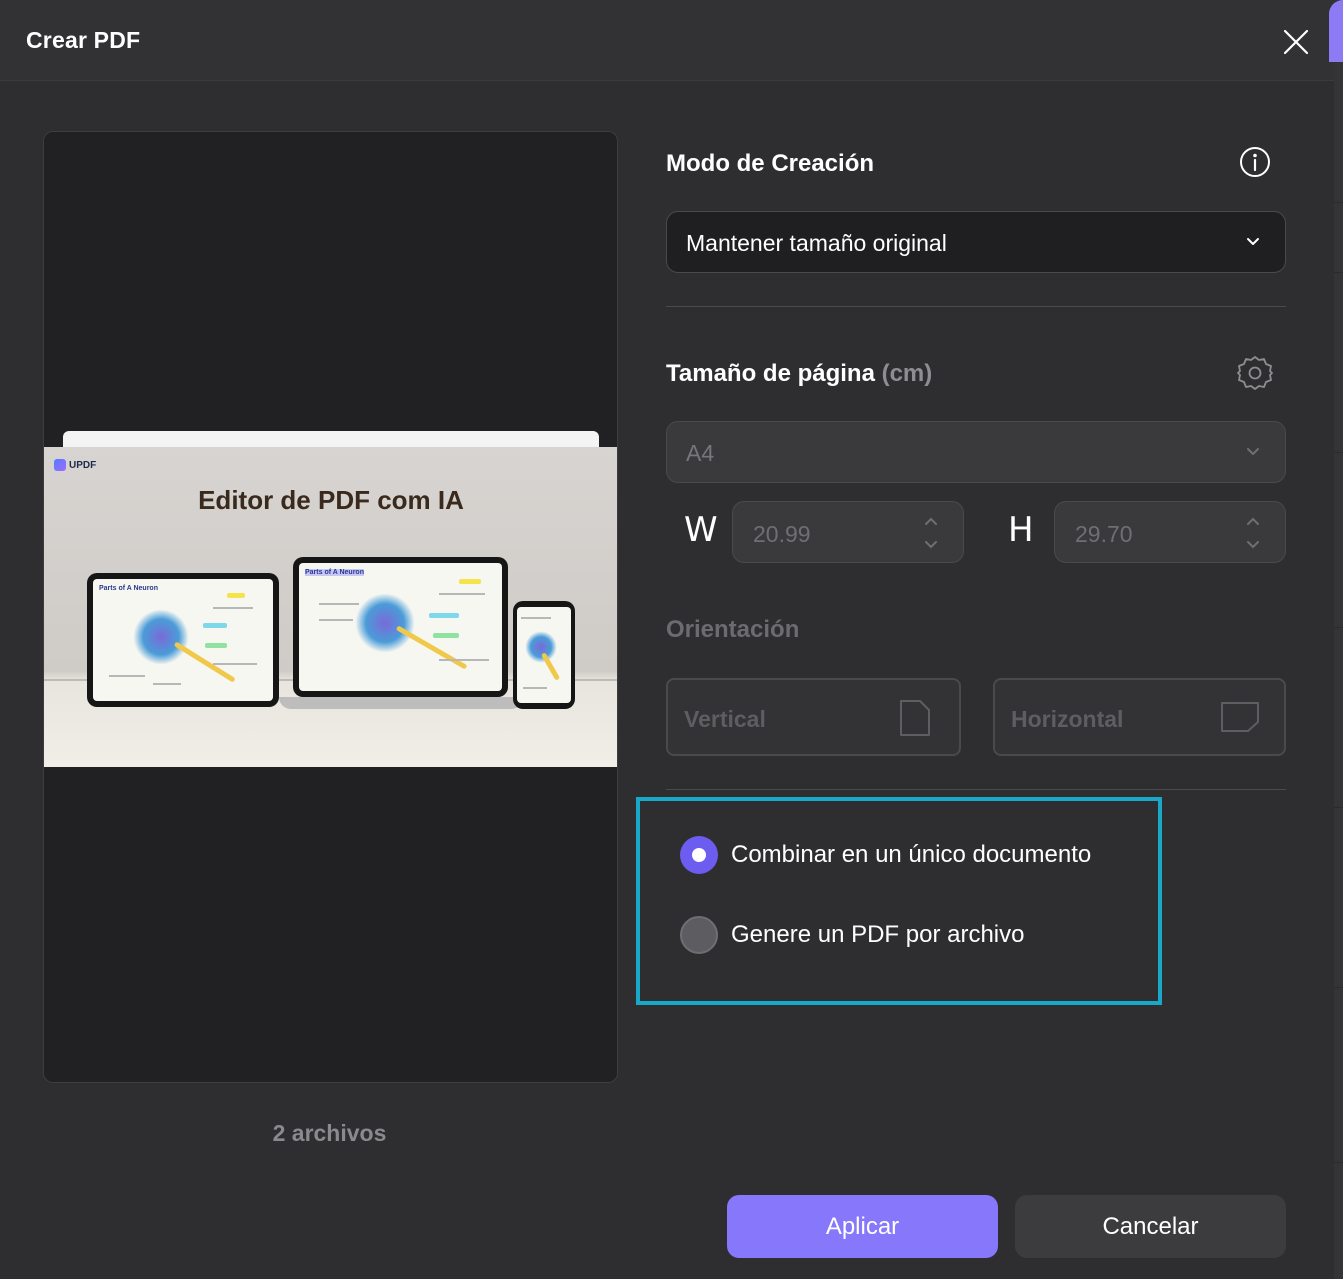 This screenshot has height=1279, width=1343. Describe the element at coordinates (915, 718) in the screenshot. I see `portrait-page-icon` at that location.